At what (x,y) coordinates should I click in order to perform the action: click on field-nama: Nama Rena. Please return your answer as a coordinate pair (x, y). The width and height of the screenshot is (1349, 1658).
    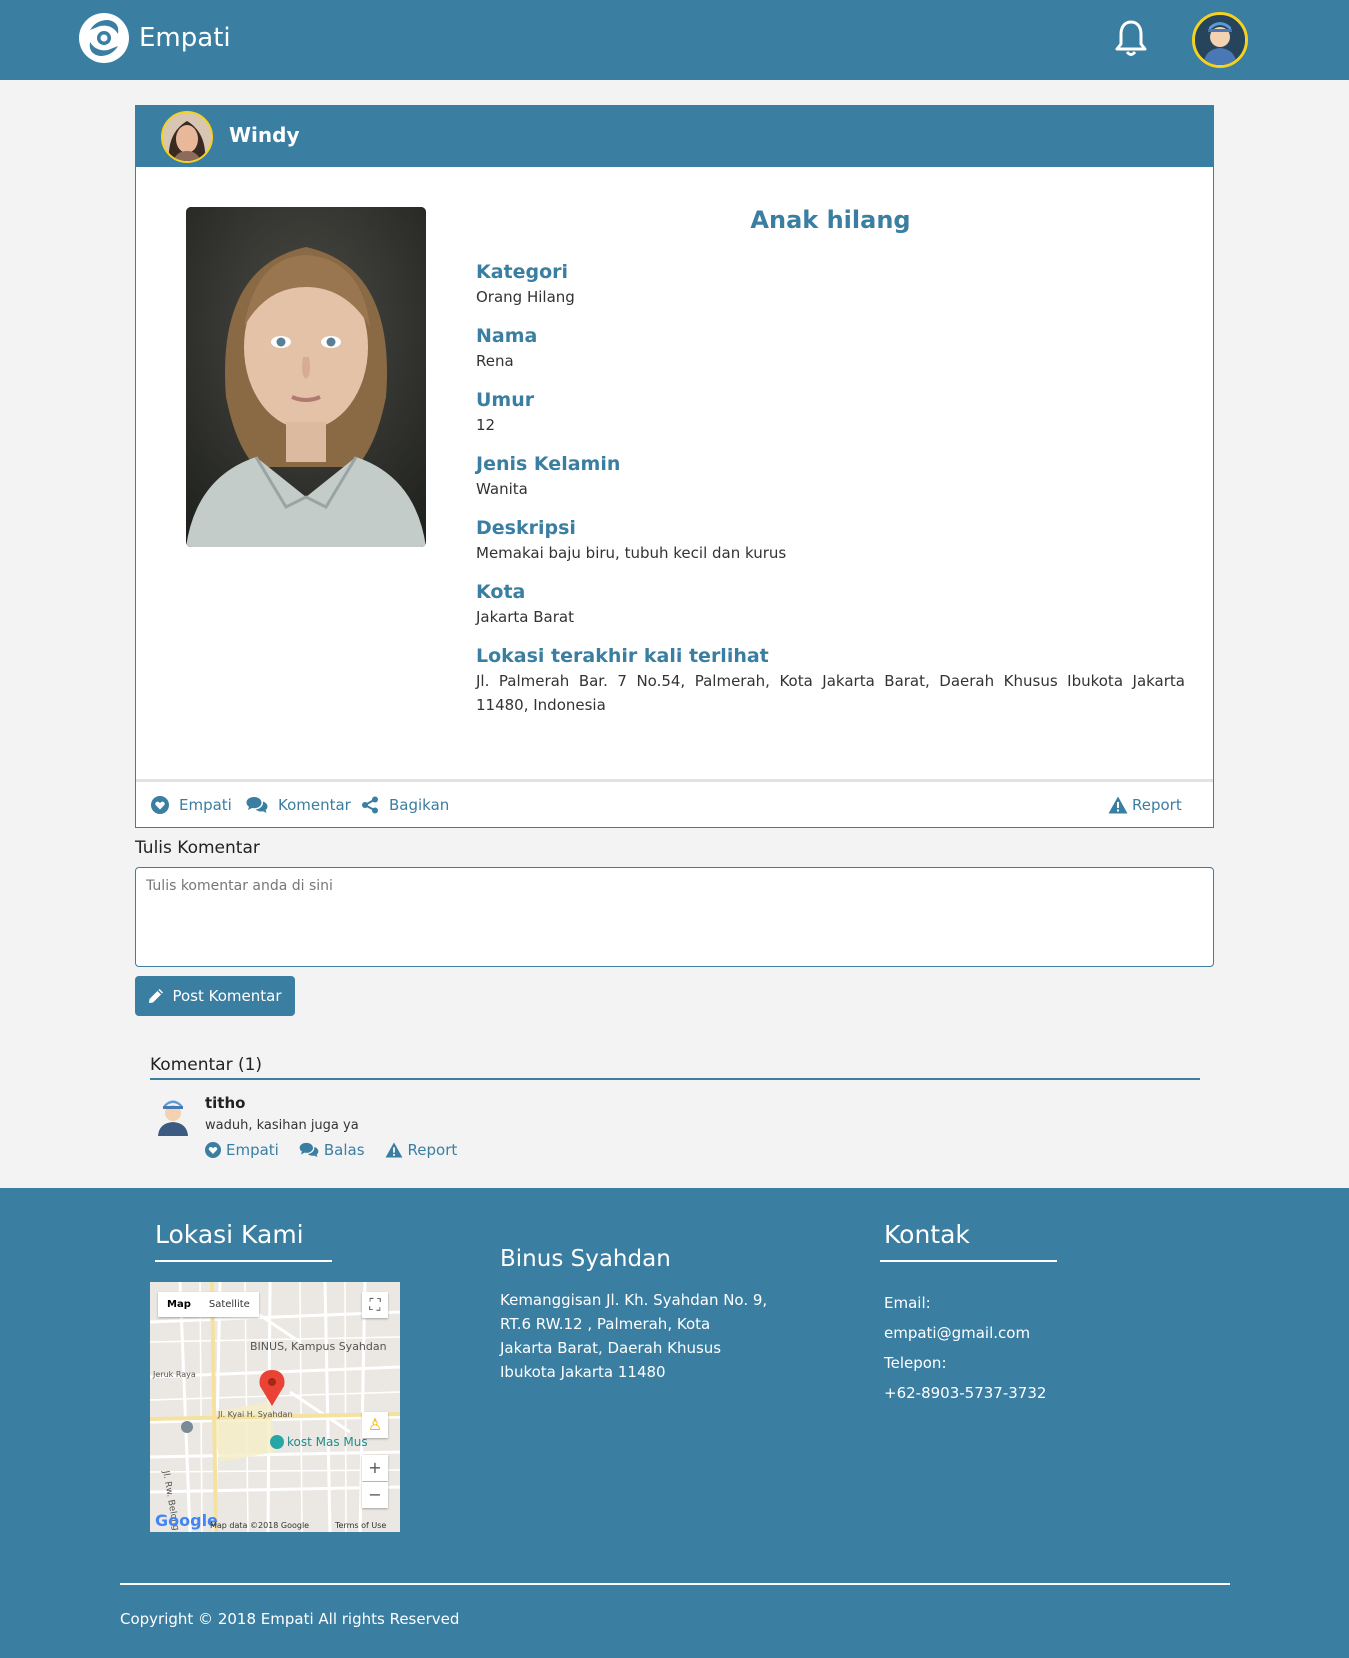
    Looking at the image, I should click on (830, 348).